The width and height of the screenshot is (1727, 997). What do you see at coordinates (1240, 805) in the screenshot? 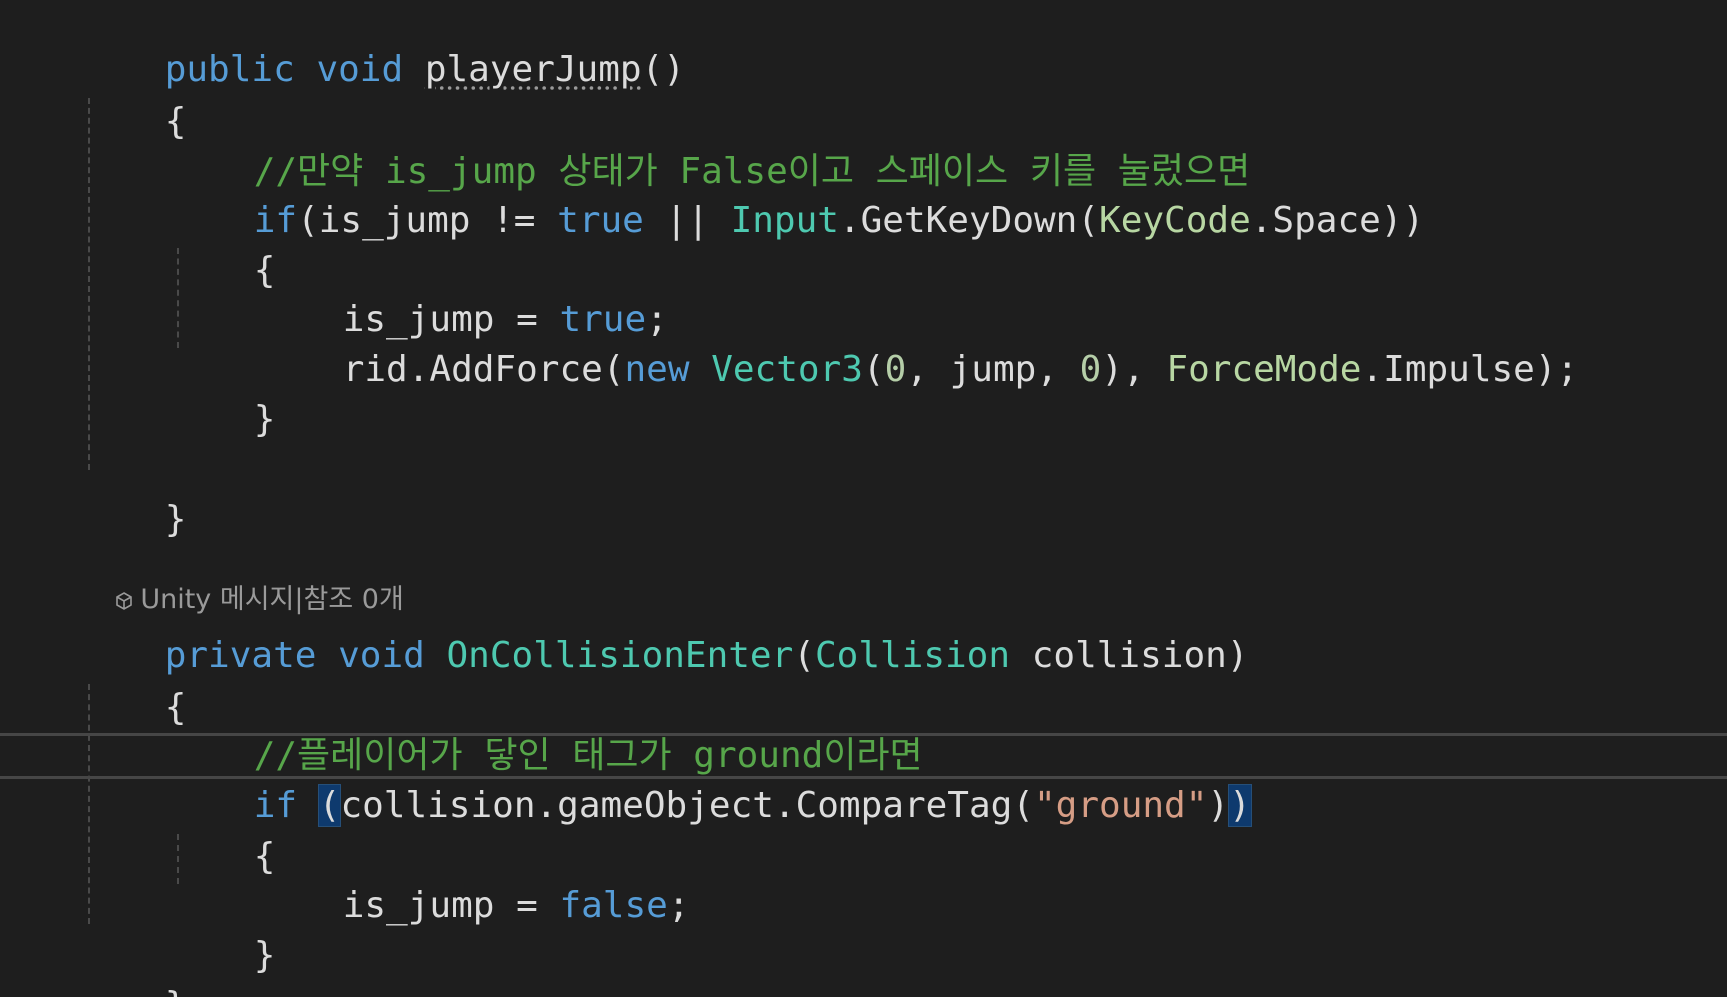
I see `matched-paren-close: )` at bounding box center [1240, 805].